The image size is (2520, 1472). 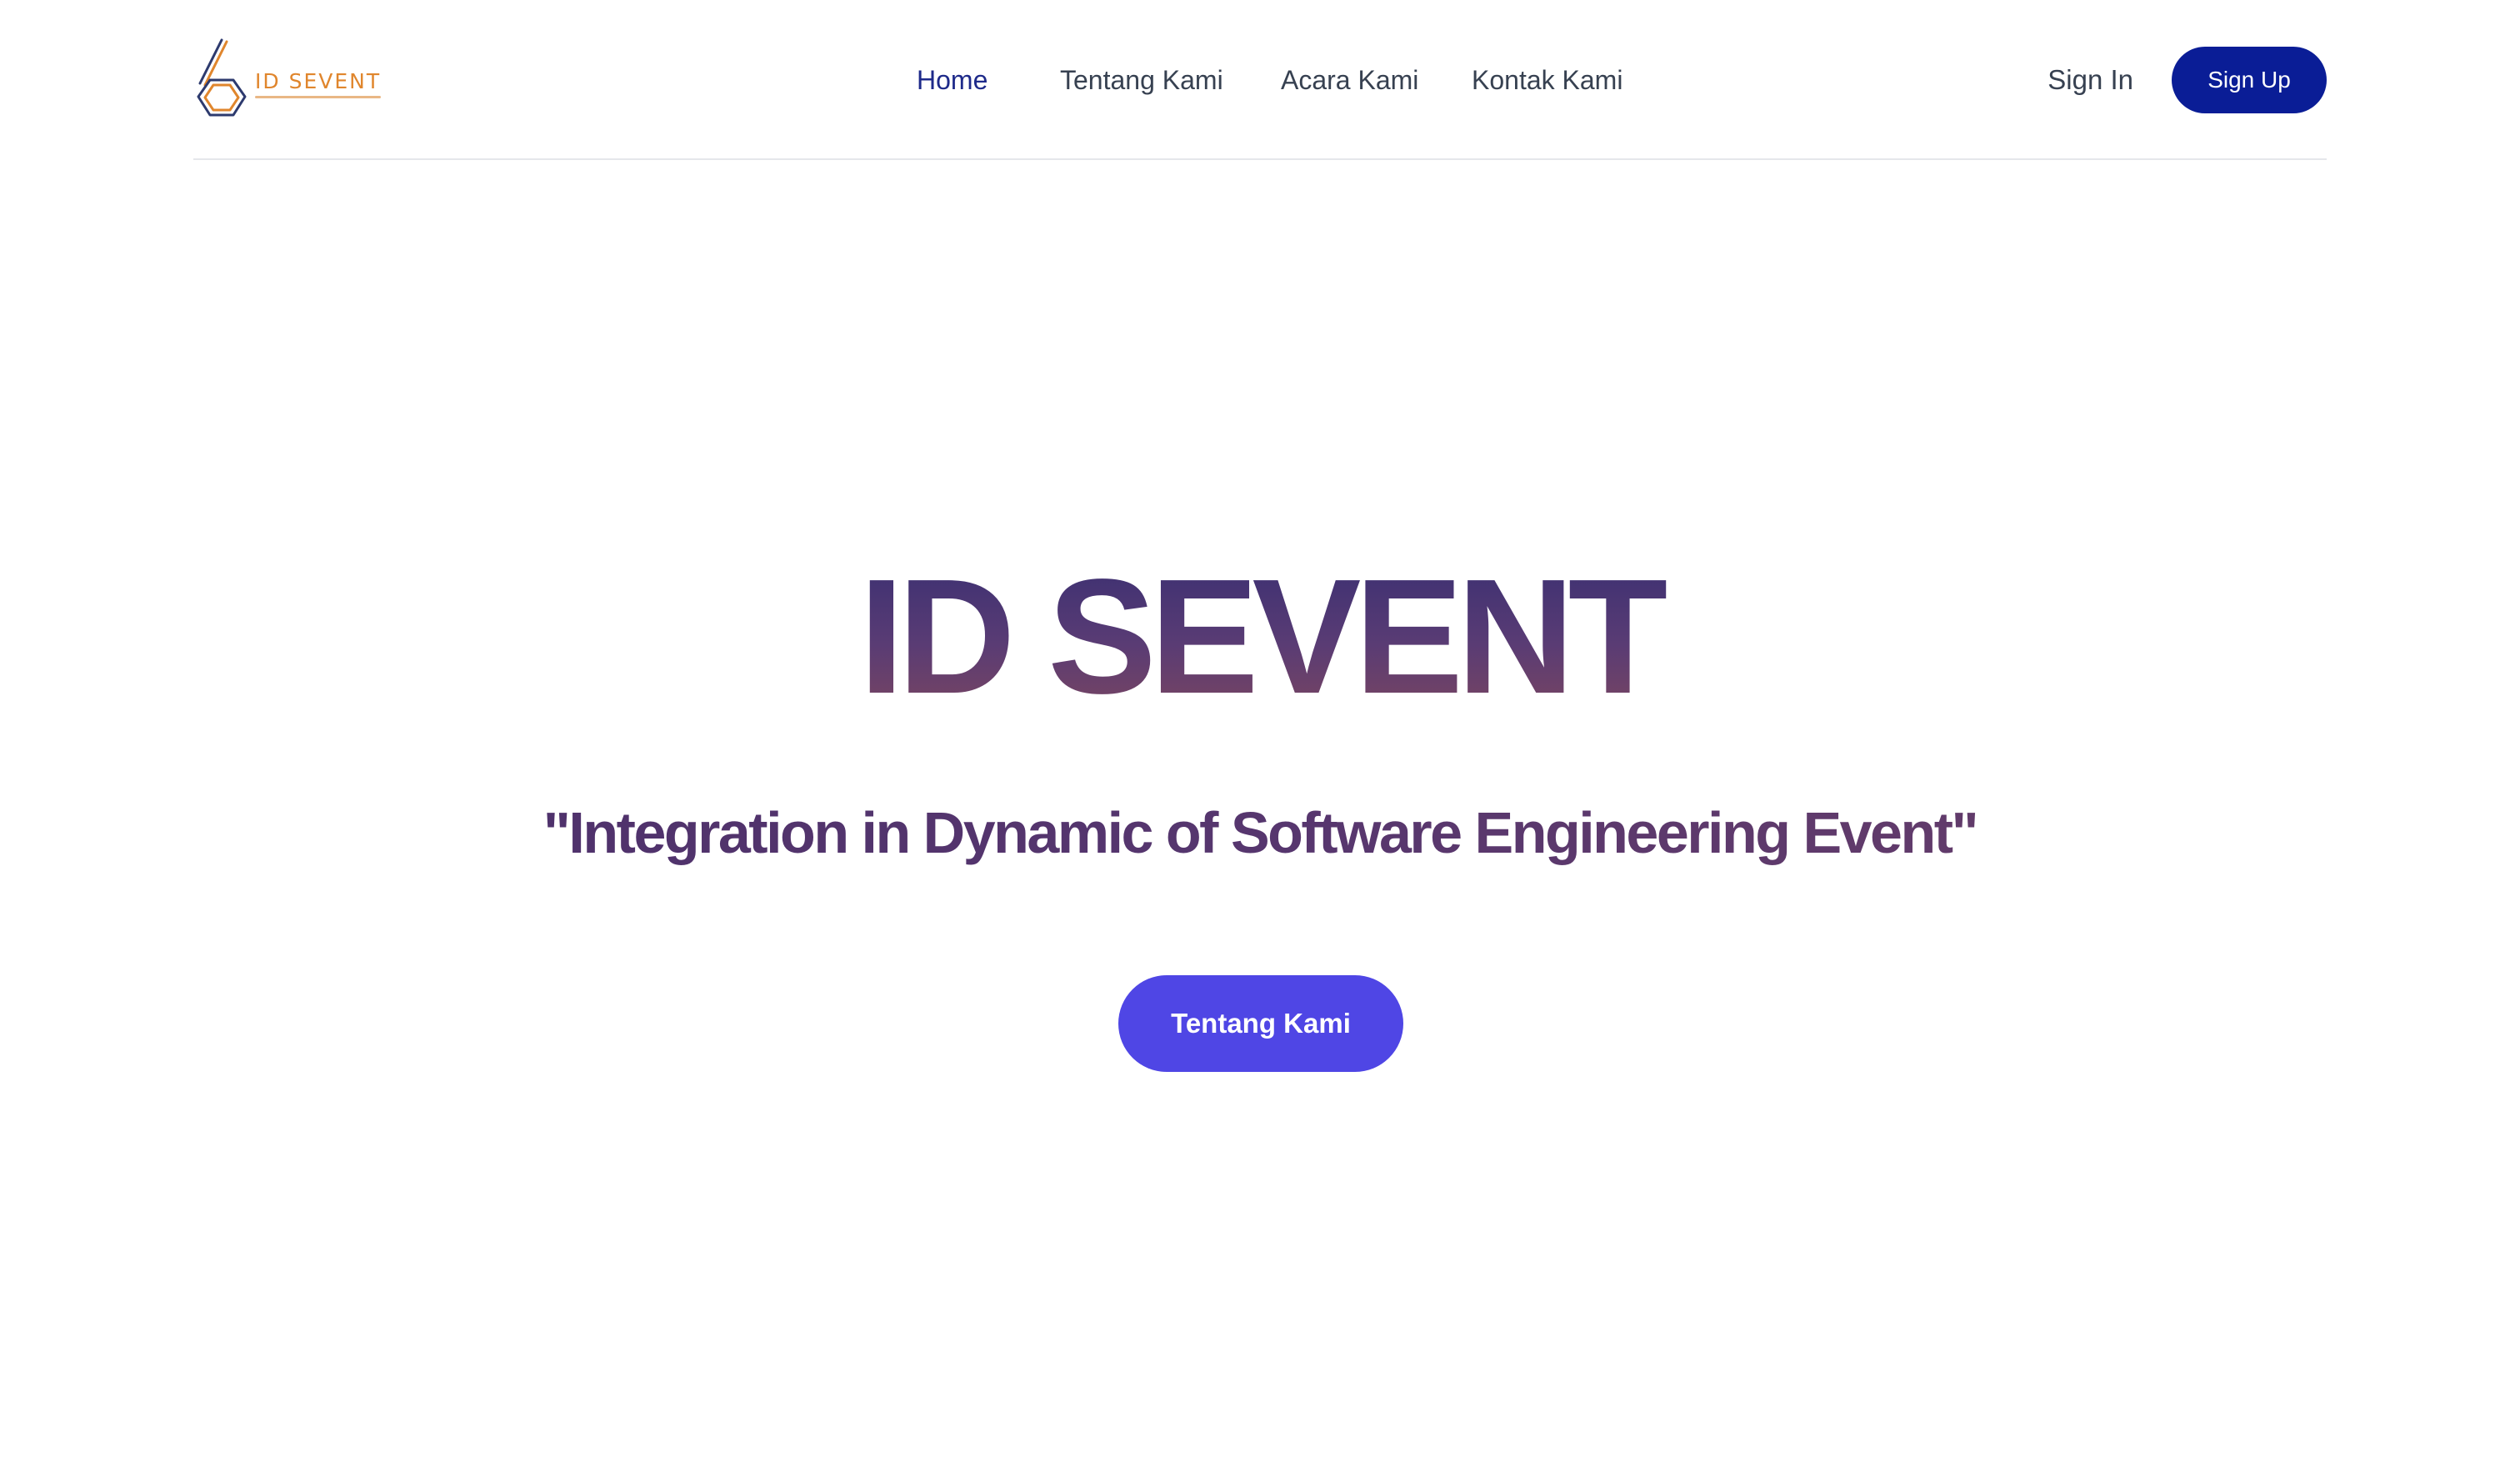 What do you see at coordinates (1260, 636) in the screenshot?
I see `hero-title: ID SEVENT` at bounding box center [1260, 636].